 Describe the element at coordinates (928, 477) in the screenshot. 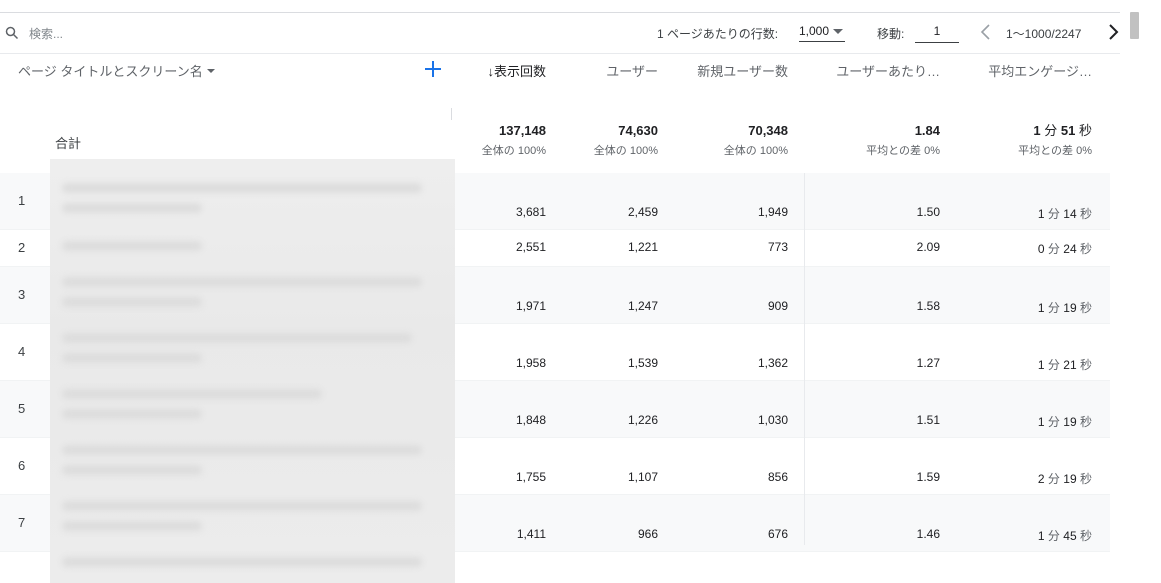

I see `cell-per-user: 1.59` at that location.